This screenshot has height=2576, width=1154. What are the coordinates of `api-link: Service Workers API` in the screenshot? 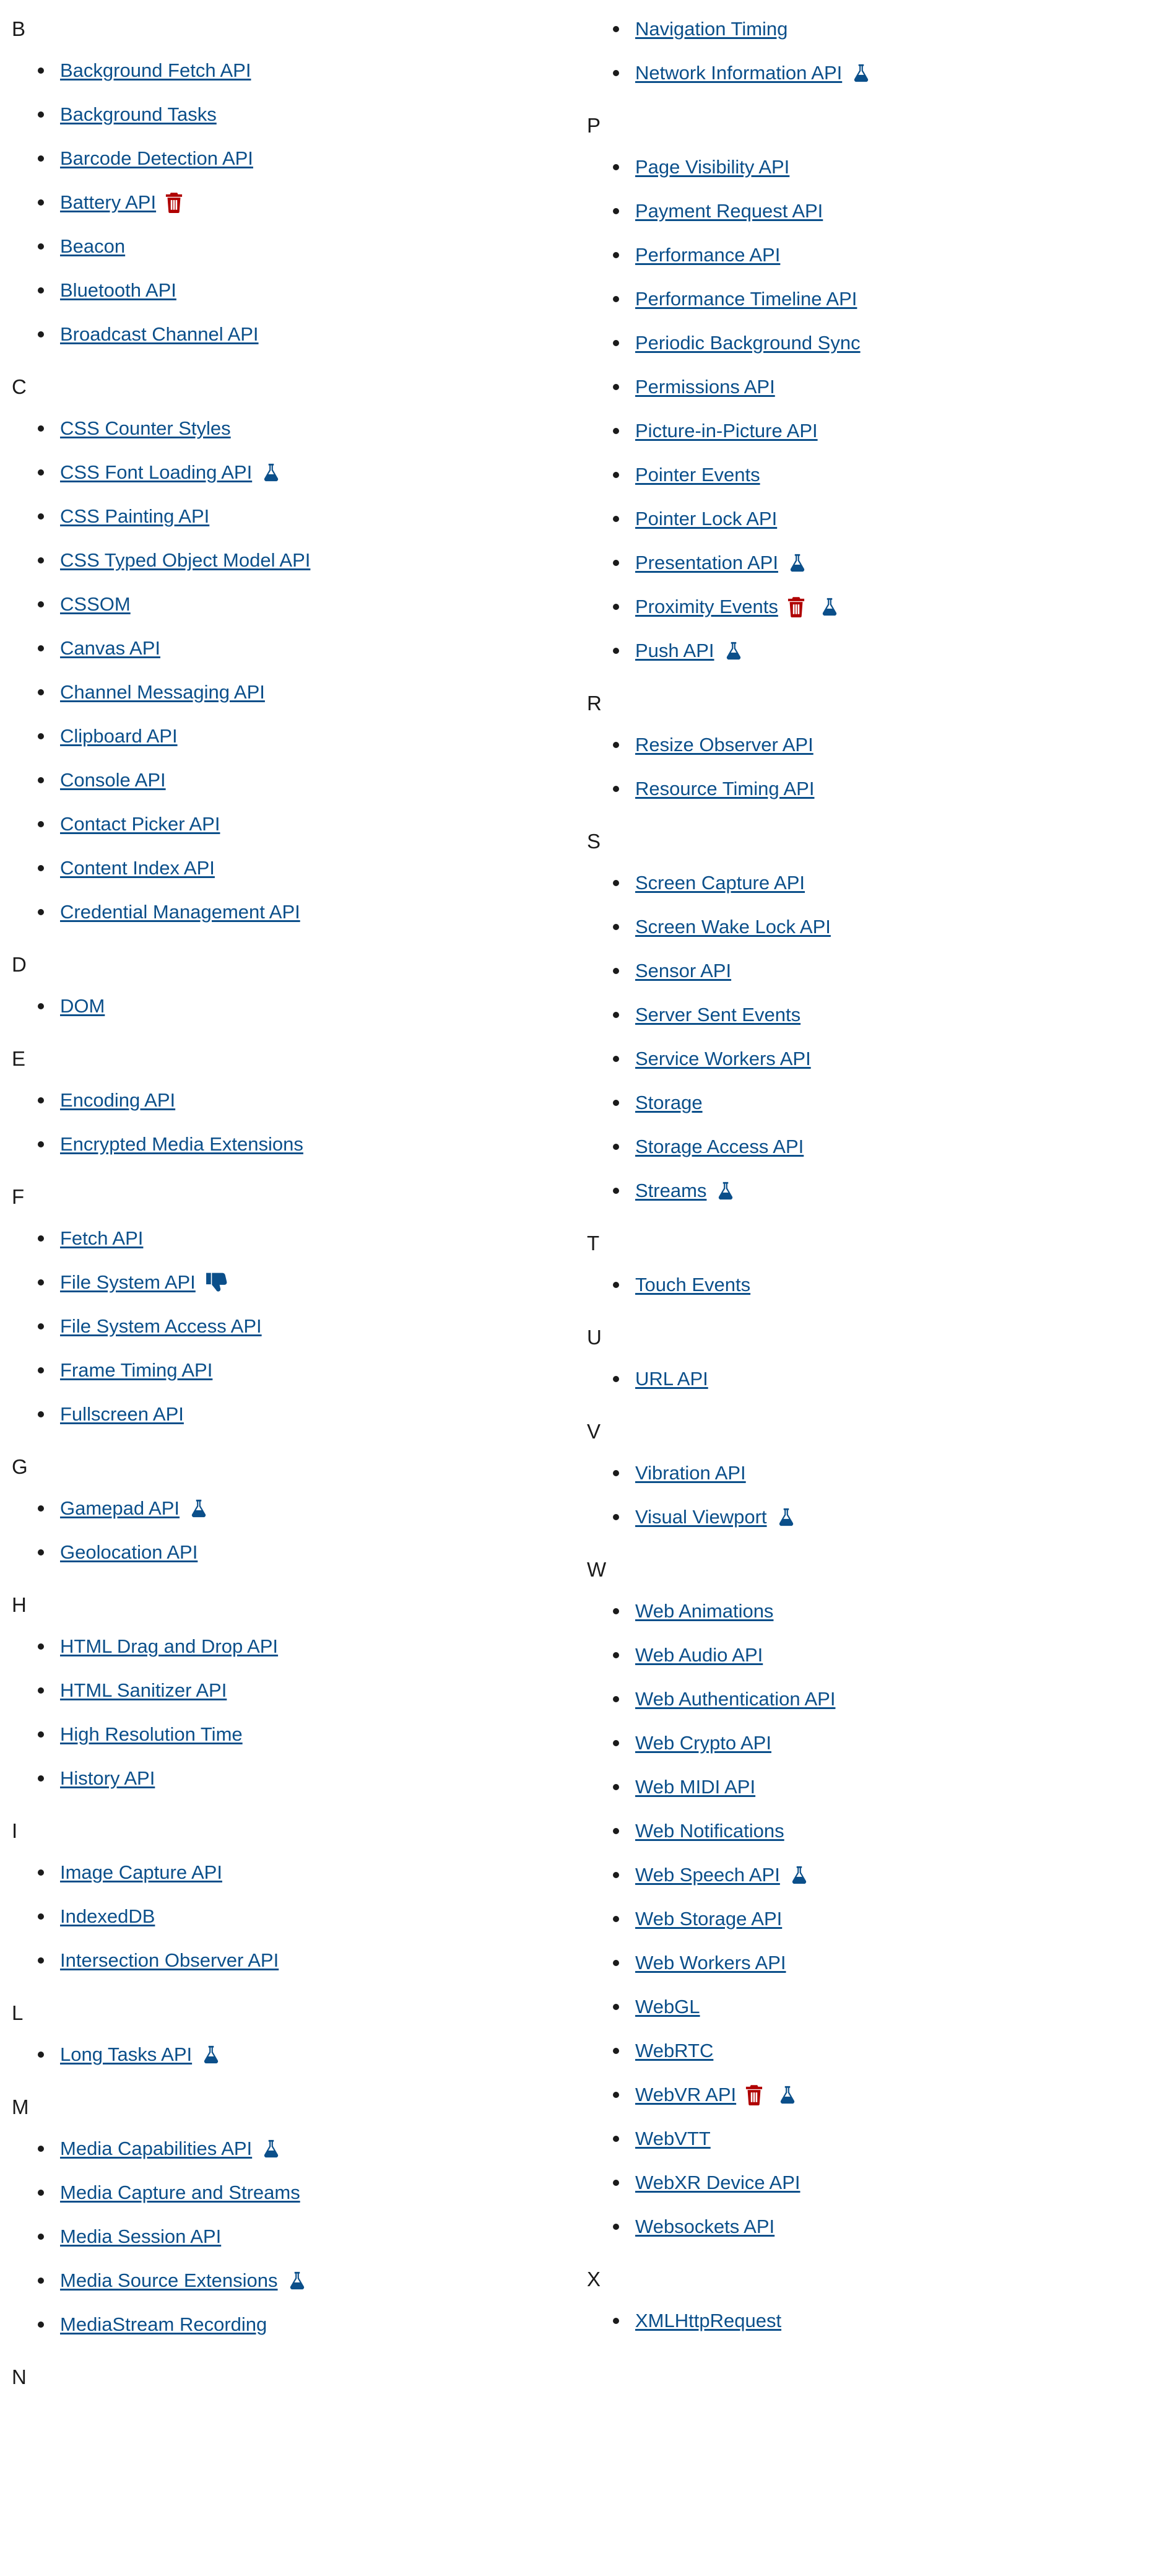 It's located at (723, 1058).